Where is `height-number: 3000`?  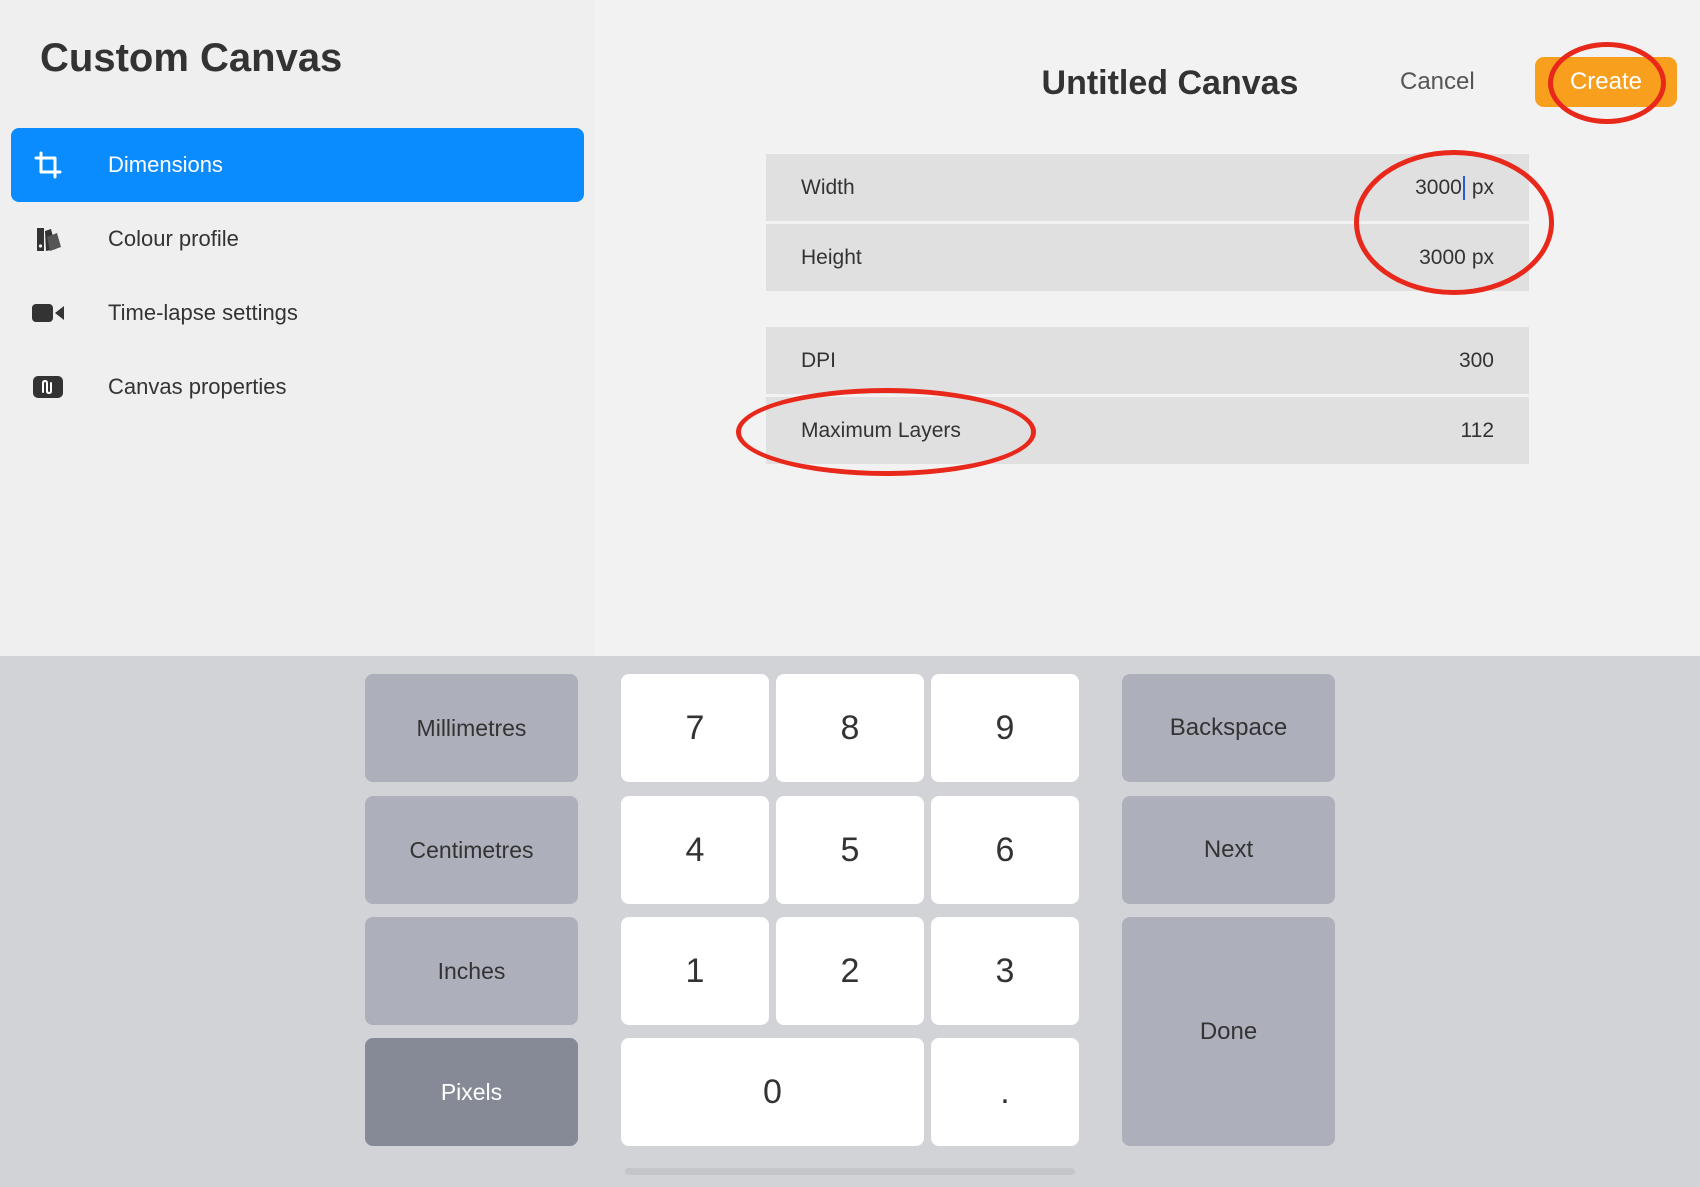
height-number: 3000 is located at coordinates (1442, 257).